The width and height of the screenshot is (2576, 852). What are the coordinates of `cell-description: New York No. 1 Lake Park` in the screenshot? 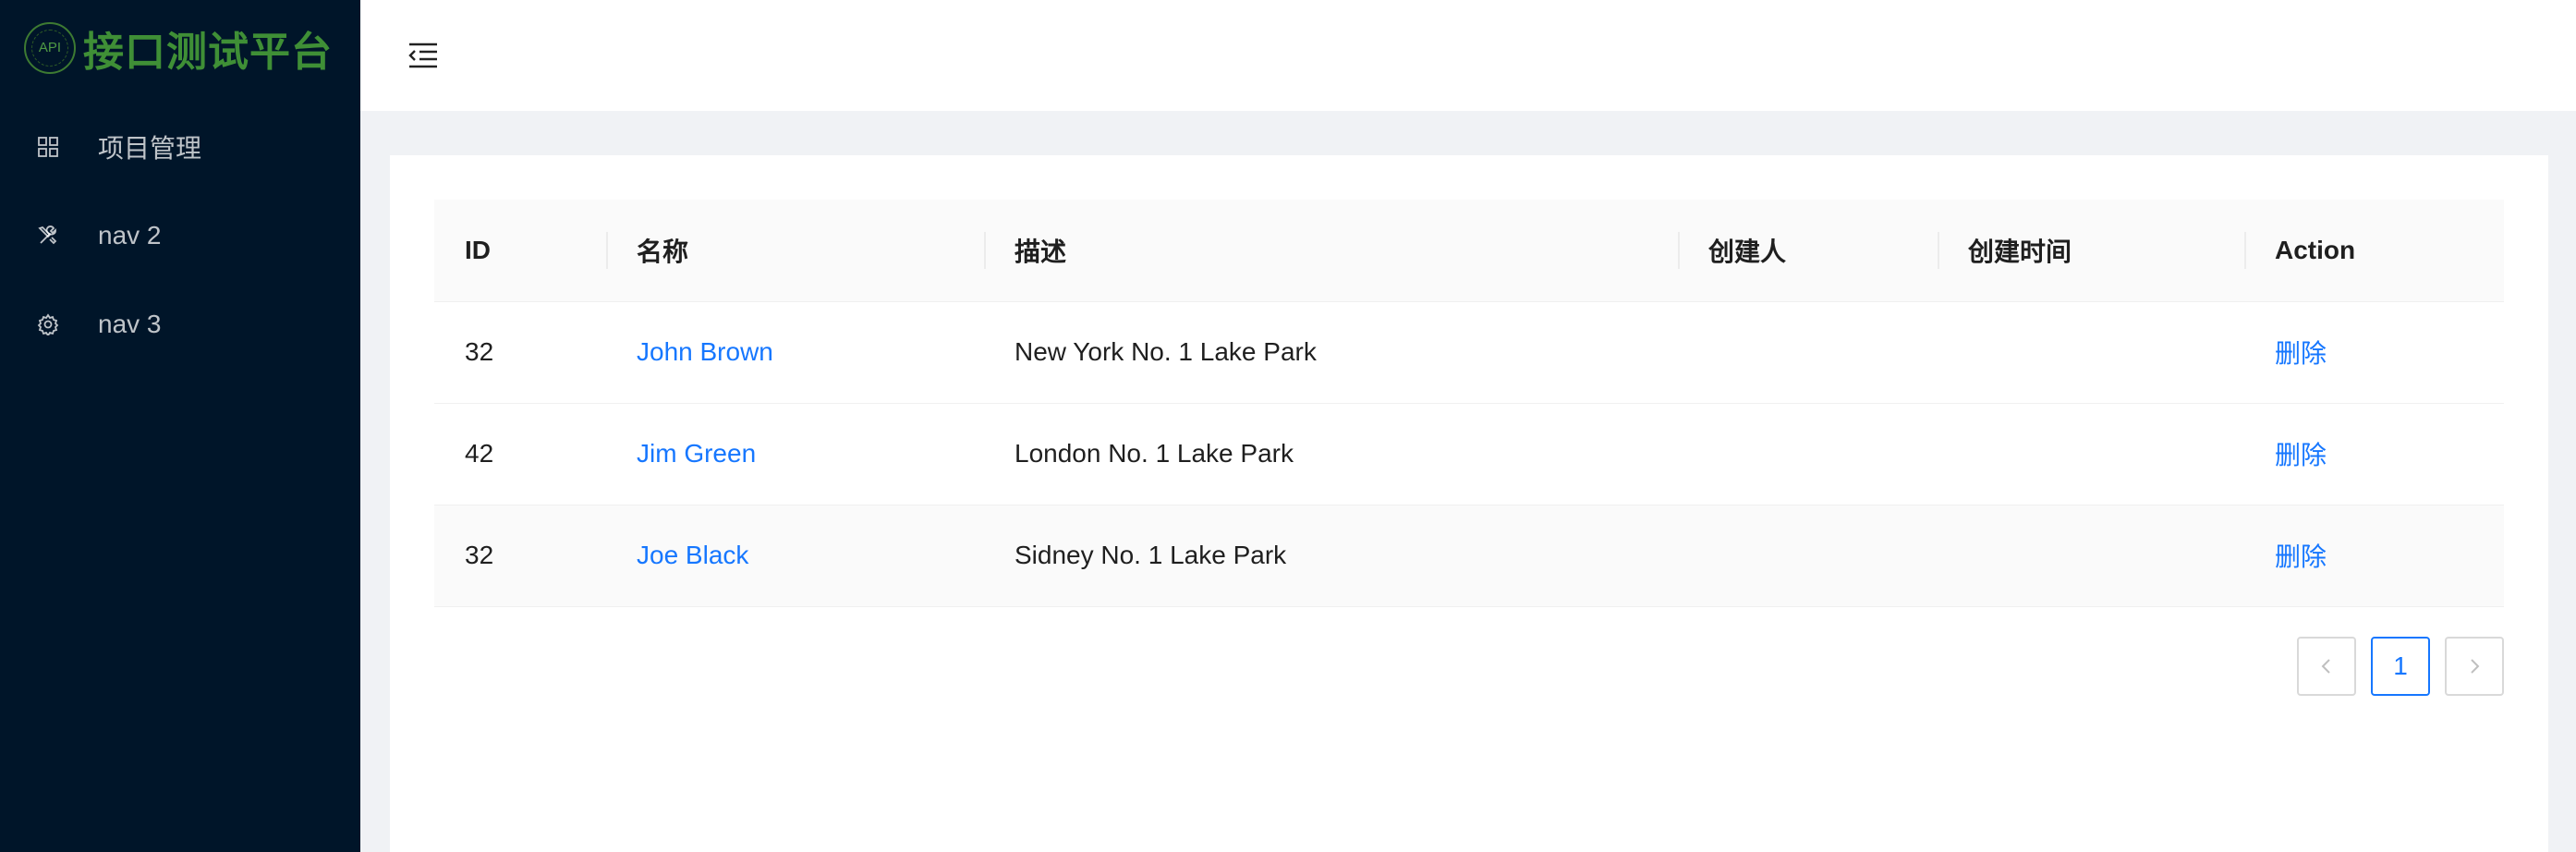 It's located at (1331, 352).